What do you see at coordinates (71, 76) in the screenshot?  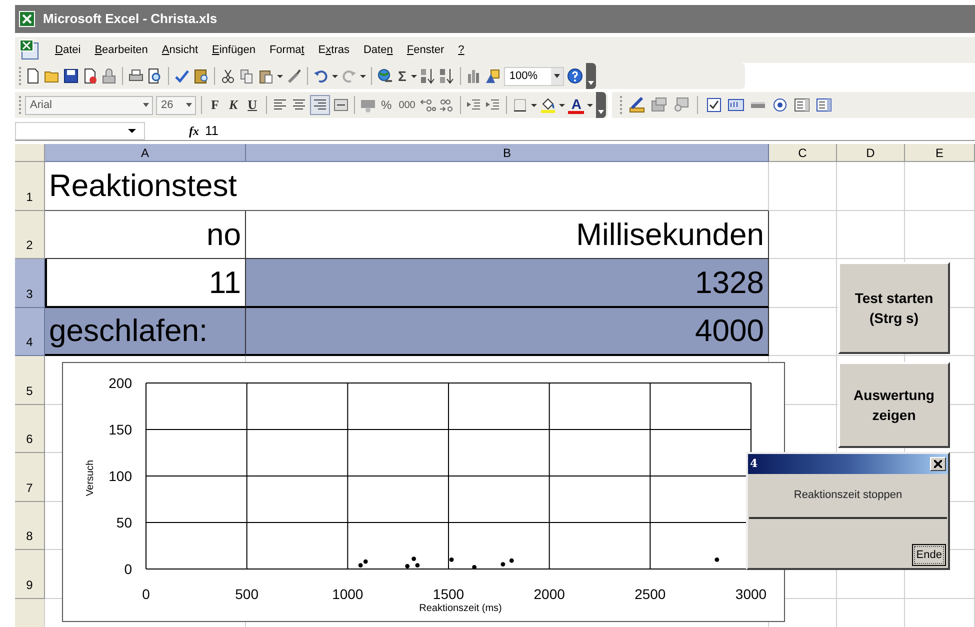 I see `save-icon` at bounding box center [71, 76].